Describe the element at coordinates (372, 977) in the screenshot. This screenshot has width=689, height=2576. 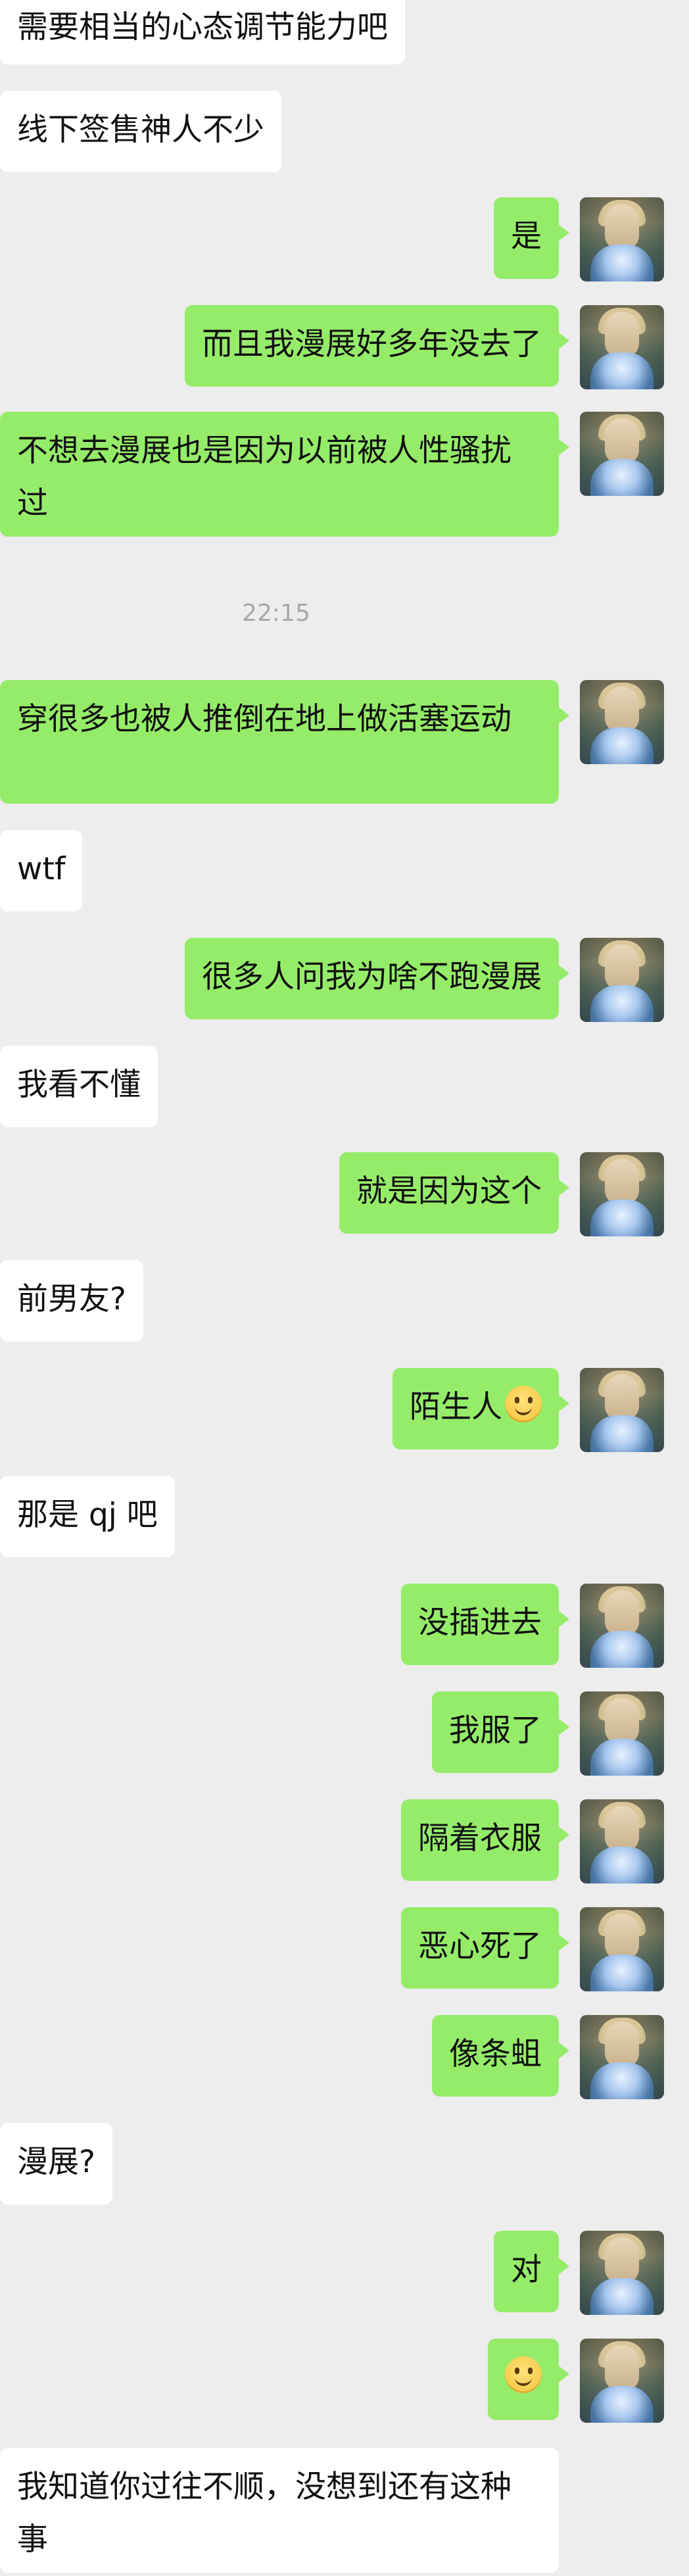
I see `message-text: 很多人问我为啥不跑漫展` at that location.